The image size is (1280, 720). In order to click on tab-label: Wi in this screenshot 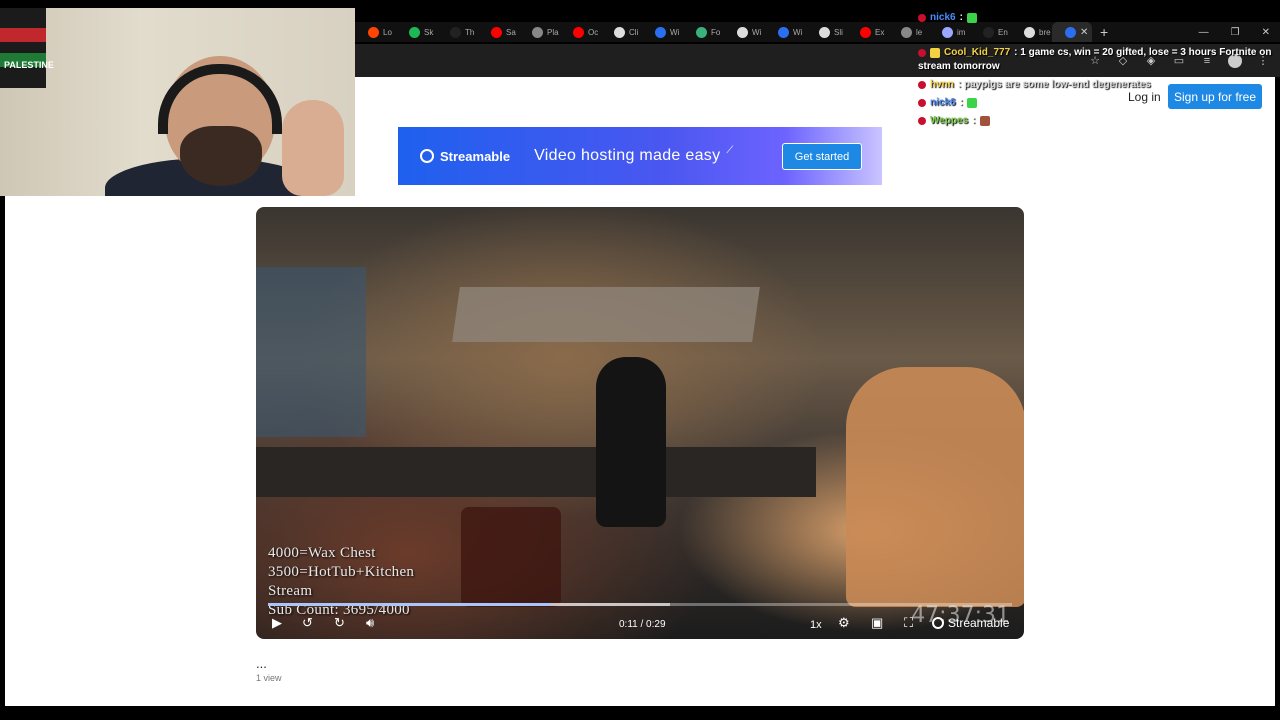, I will do `click(757, 32)`.